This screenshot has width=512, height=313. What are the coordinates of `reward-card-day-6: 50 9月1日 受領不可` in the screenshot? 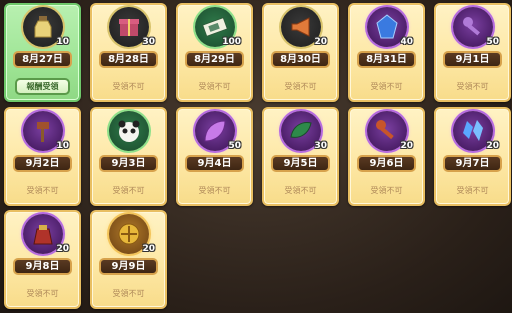 It's located at (472, 52).